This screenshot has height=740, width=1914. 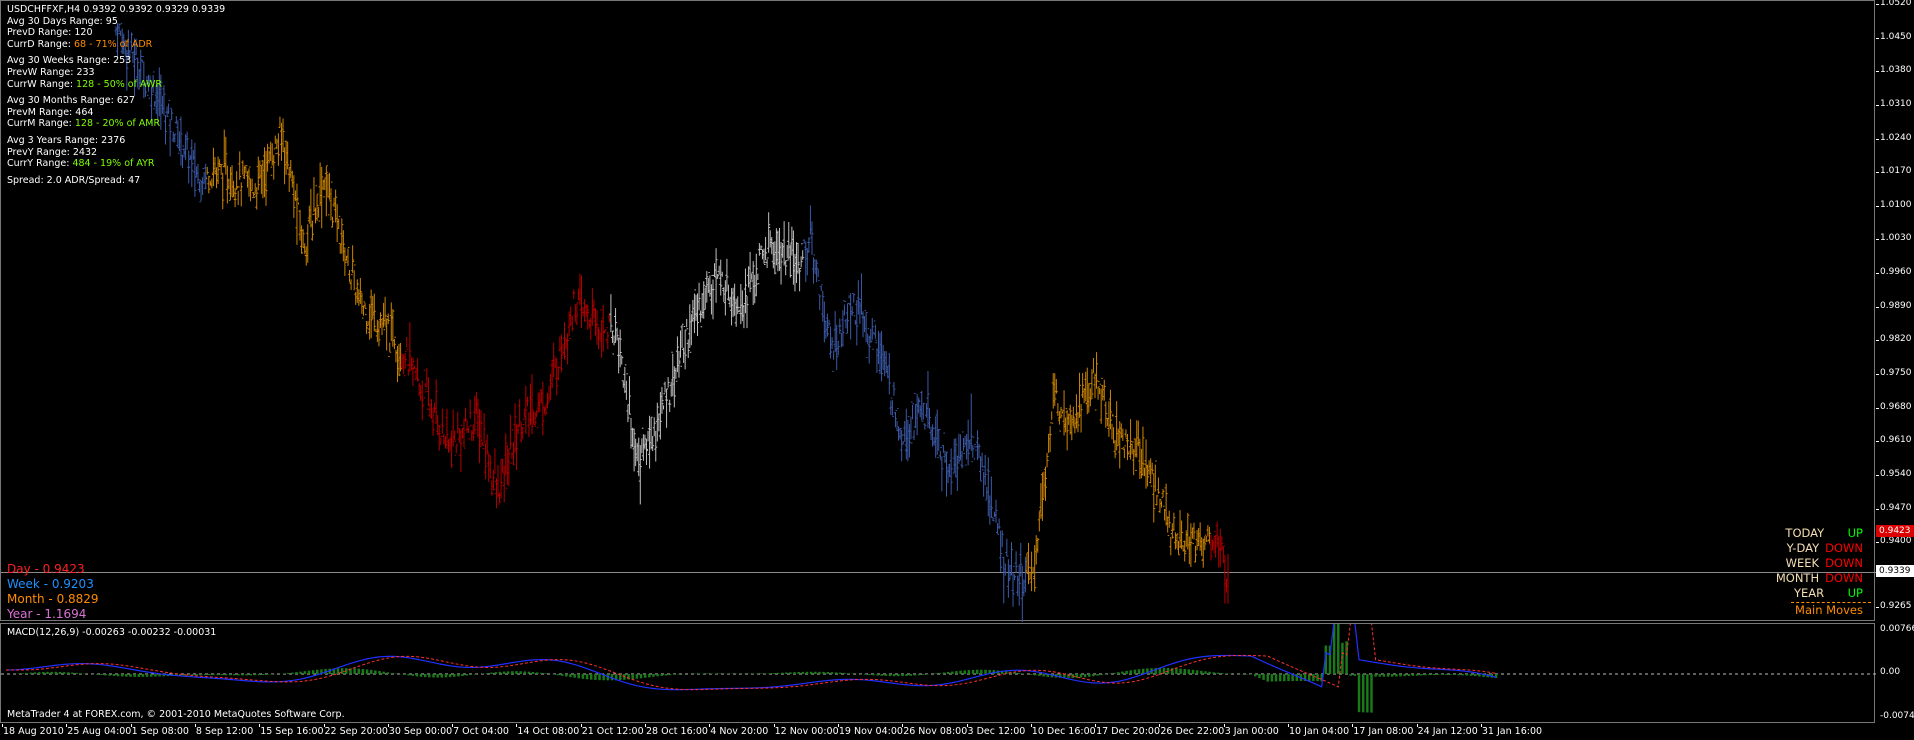 I want to click on info-line: PrevM Range: 464, so click(x=116, y=113).